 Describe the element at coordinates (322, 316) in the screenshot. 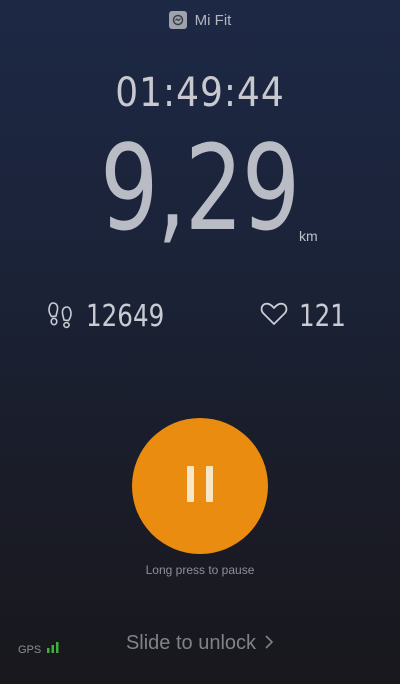

I see `heart-rate-value: 121` at that location.